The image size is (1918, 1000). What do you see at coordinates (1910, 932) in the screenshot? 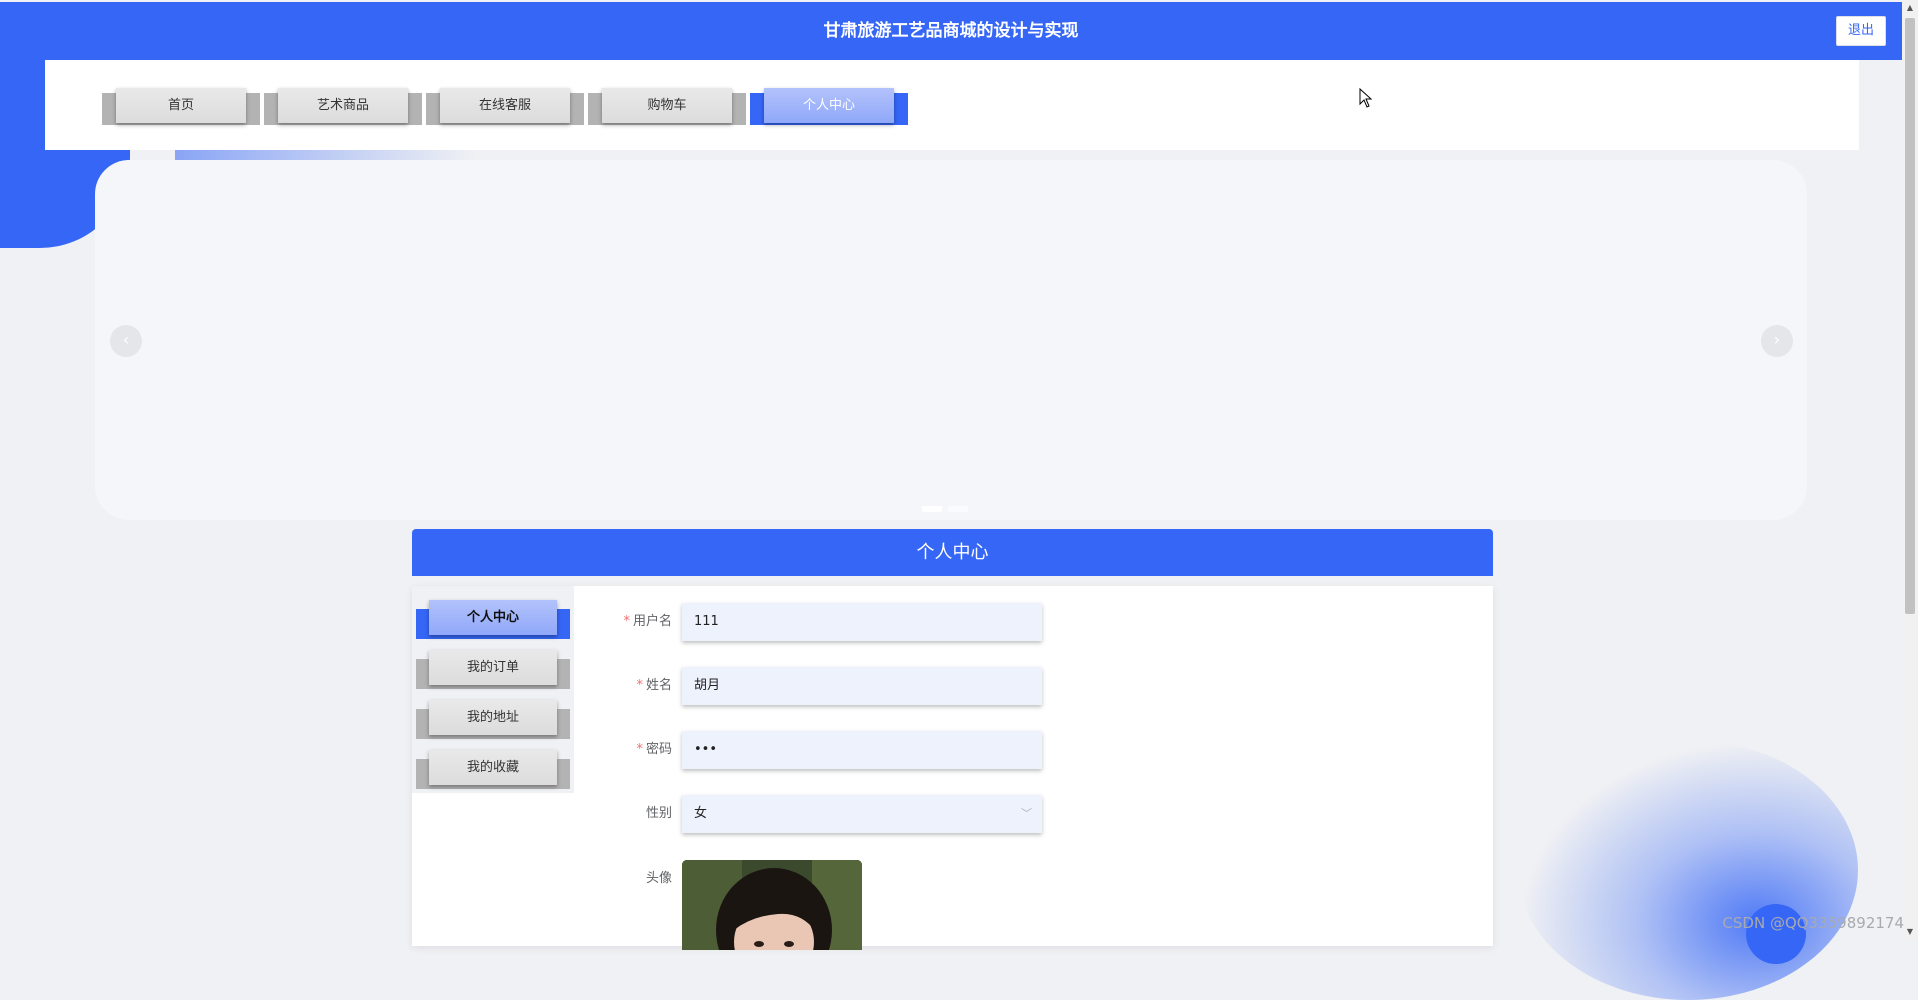
I see `scroll-down-icon: ▼` at bounding box center [1910, 932].